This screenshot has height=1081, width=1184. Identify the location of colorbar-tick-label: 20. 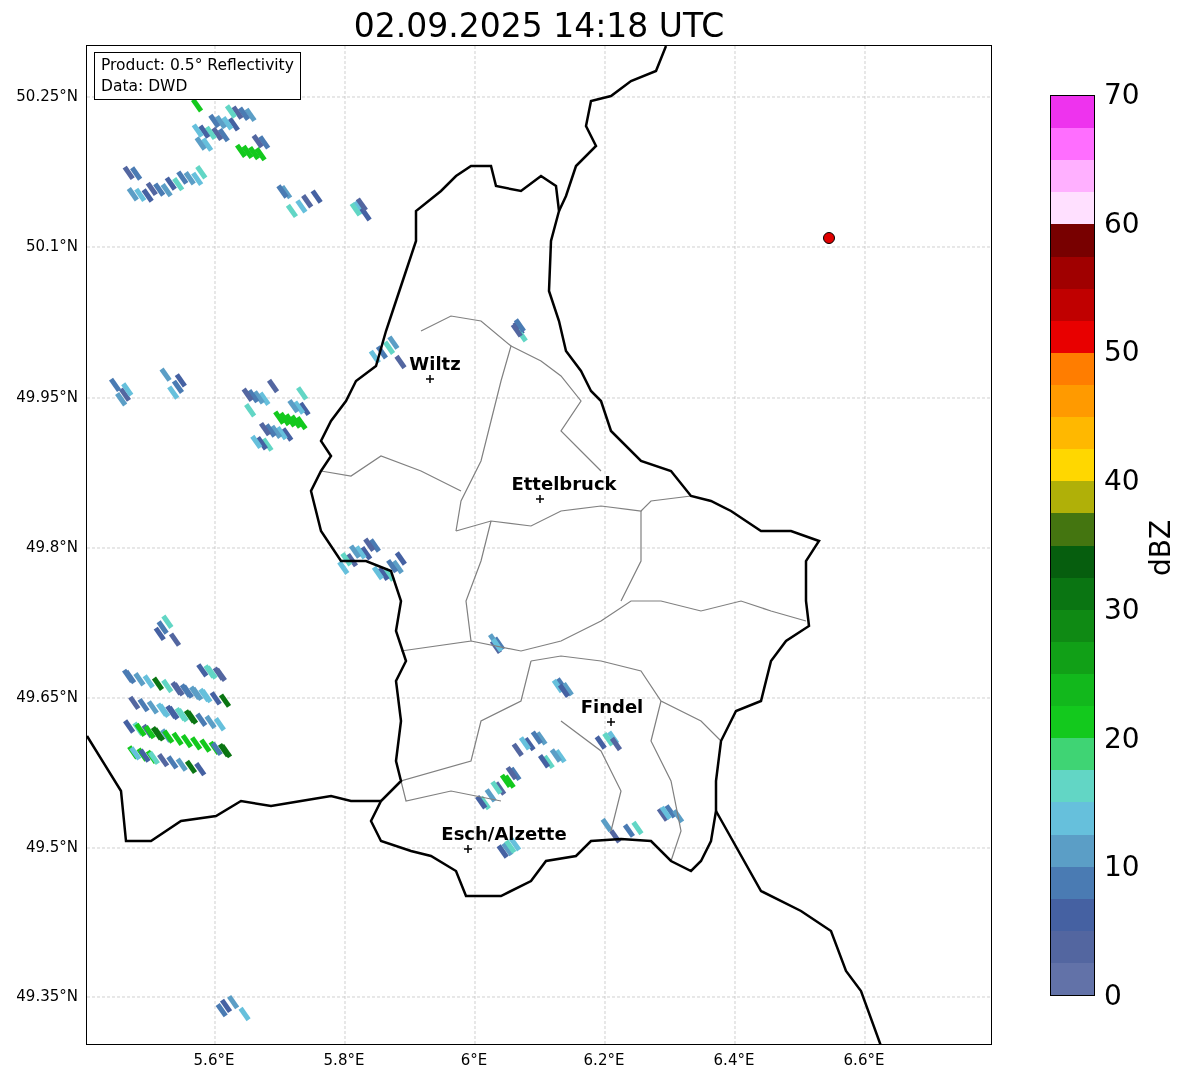
(1122, 738).